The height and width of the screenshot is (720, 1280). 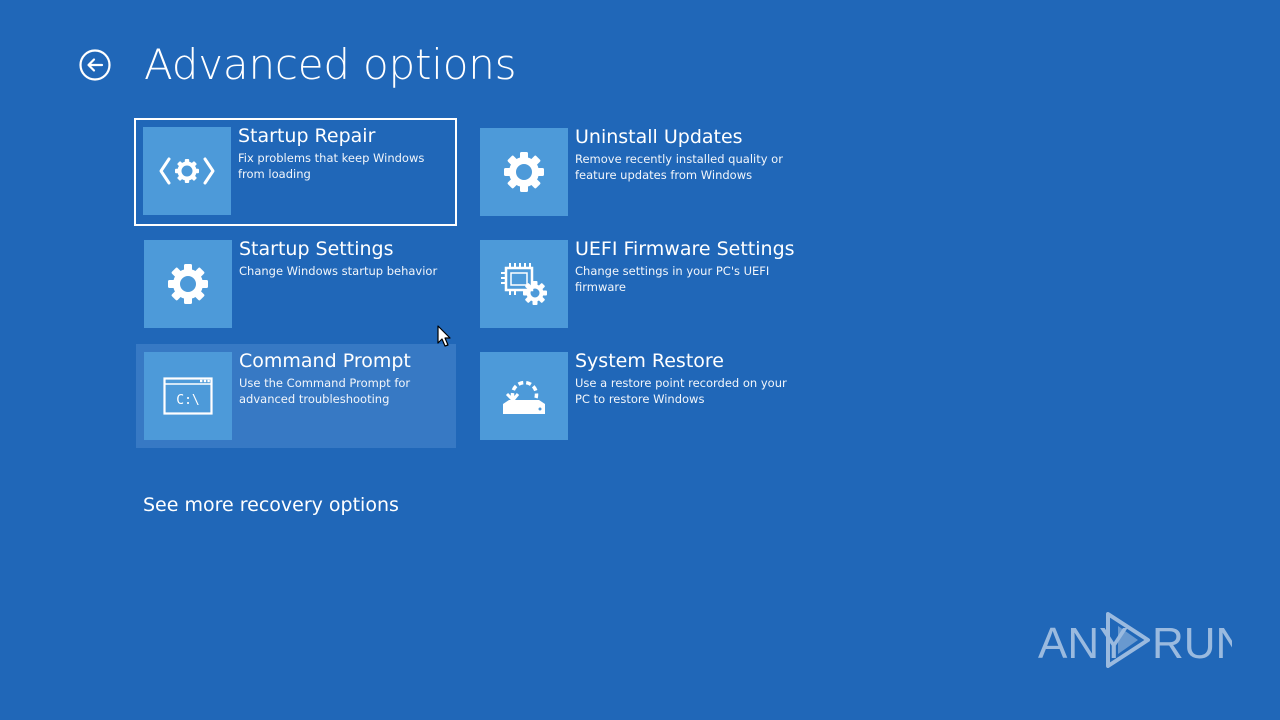 I want to click on startup-repair-icon-tile, so click(x=187, y=171).